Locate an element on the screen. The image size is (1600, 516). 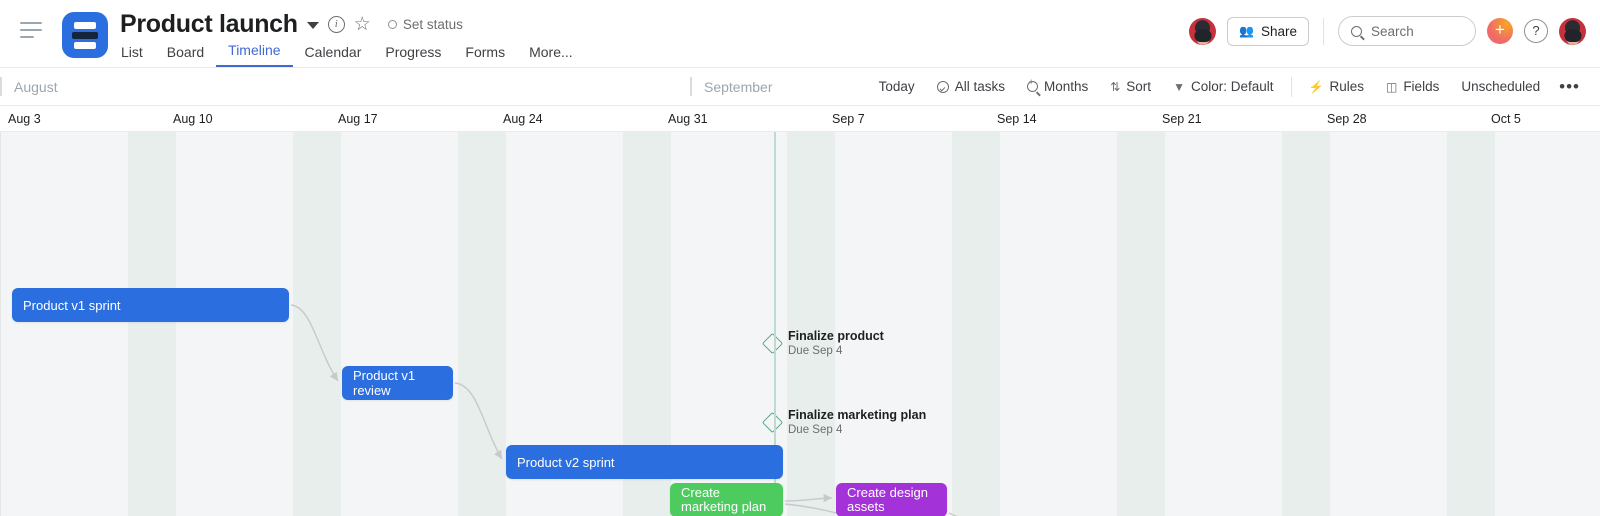
date-tick-label: Aug 17 is located at coordinates (358, 119).